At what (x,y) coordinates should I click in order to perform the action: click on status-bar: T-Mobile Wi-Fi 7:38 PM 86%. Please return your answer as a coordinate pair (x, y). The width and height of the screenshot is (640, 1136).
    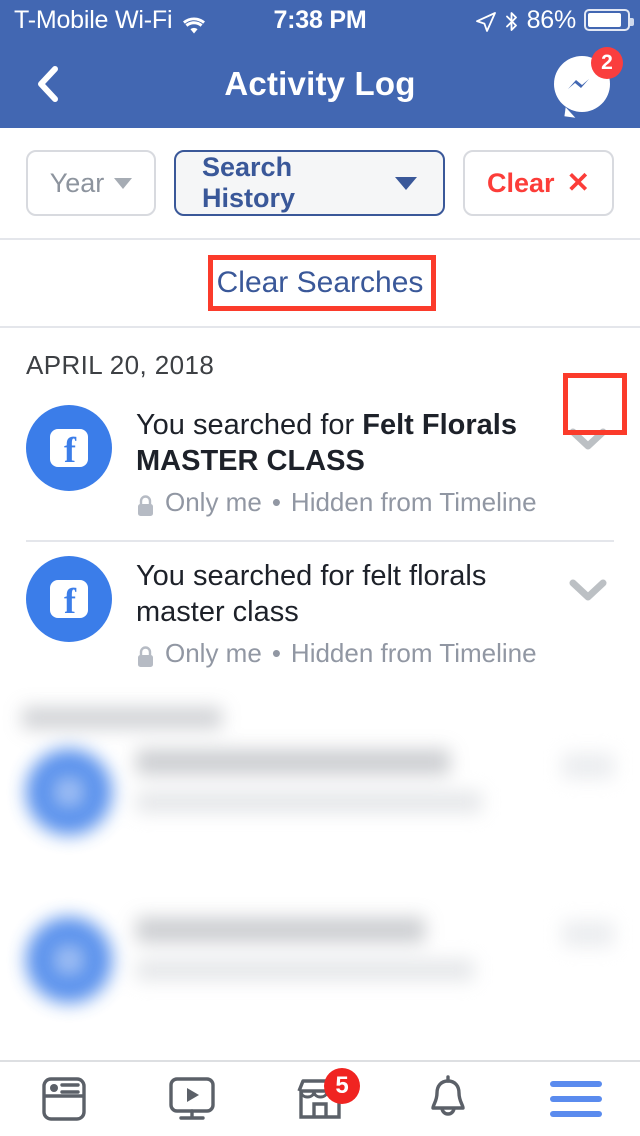
    Looking at the image, I should click on (320, 20).